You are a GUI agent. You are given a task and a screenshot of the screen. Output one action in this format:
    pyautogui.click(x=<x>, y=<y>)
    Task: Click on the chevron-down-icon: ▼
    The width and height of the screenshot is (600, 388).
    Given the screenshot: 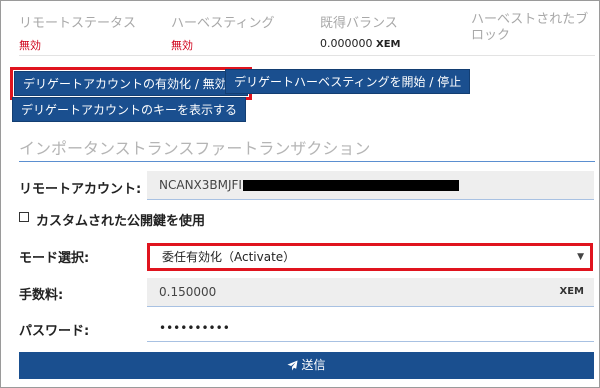 What is the action you would take?
    pyautogui.click(x=580, y=257)
    